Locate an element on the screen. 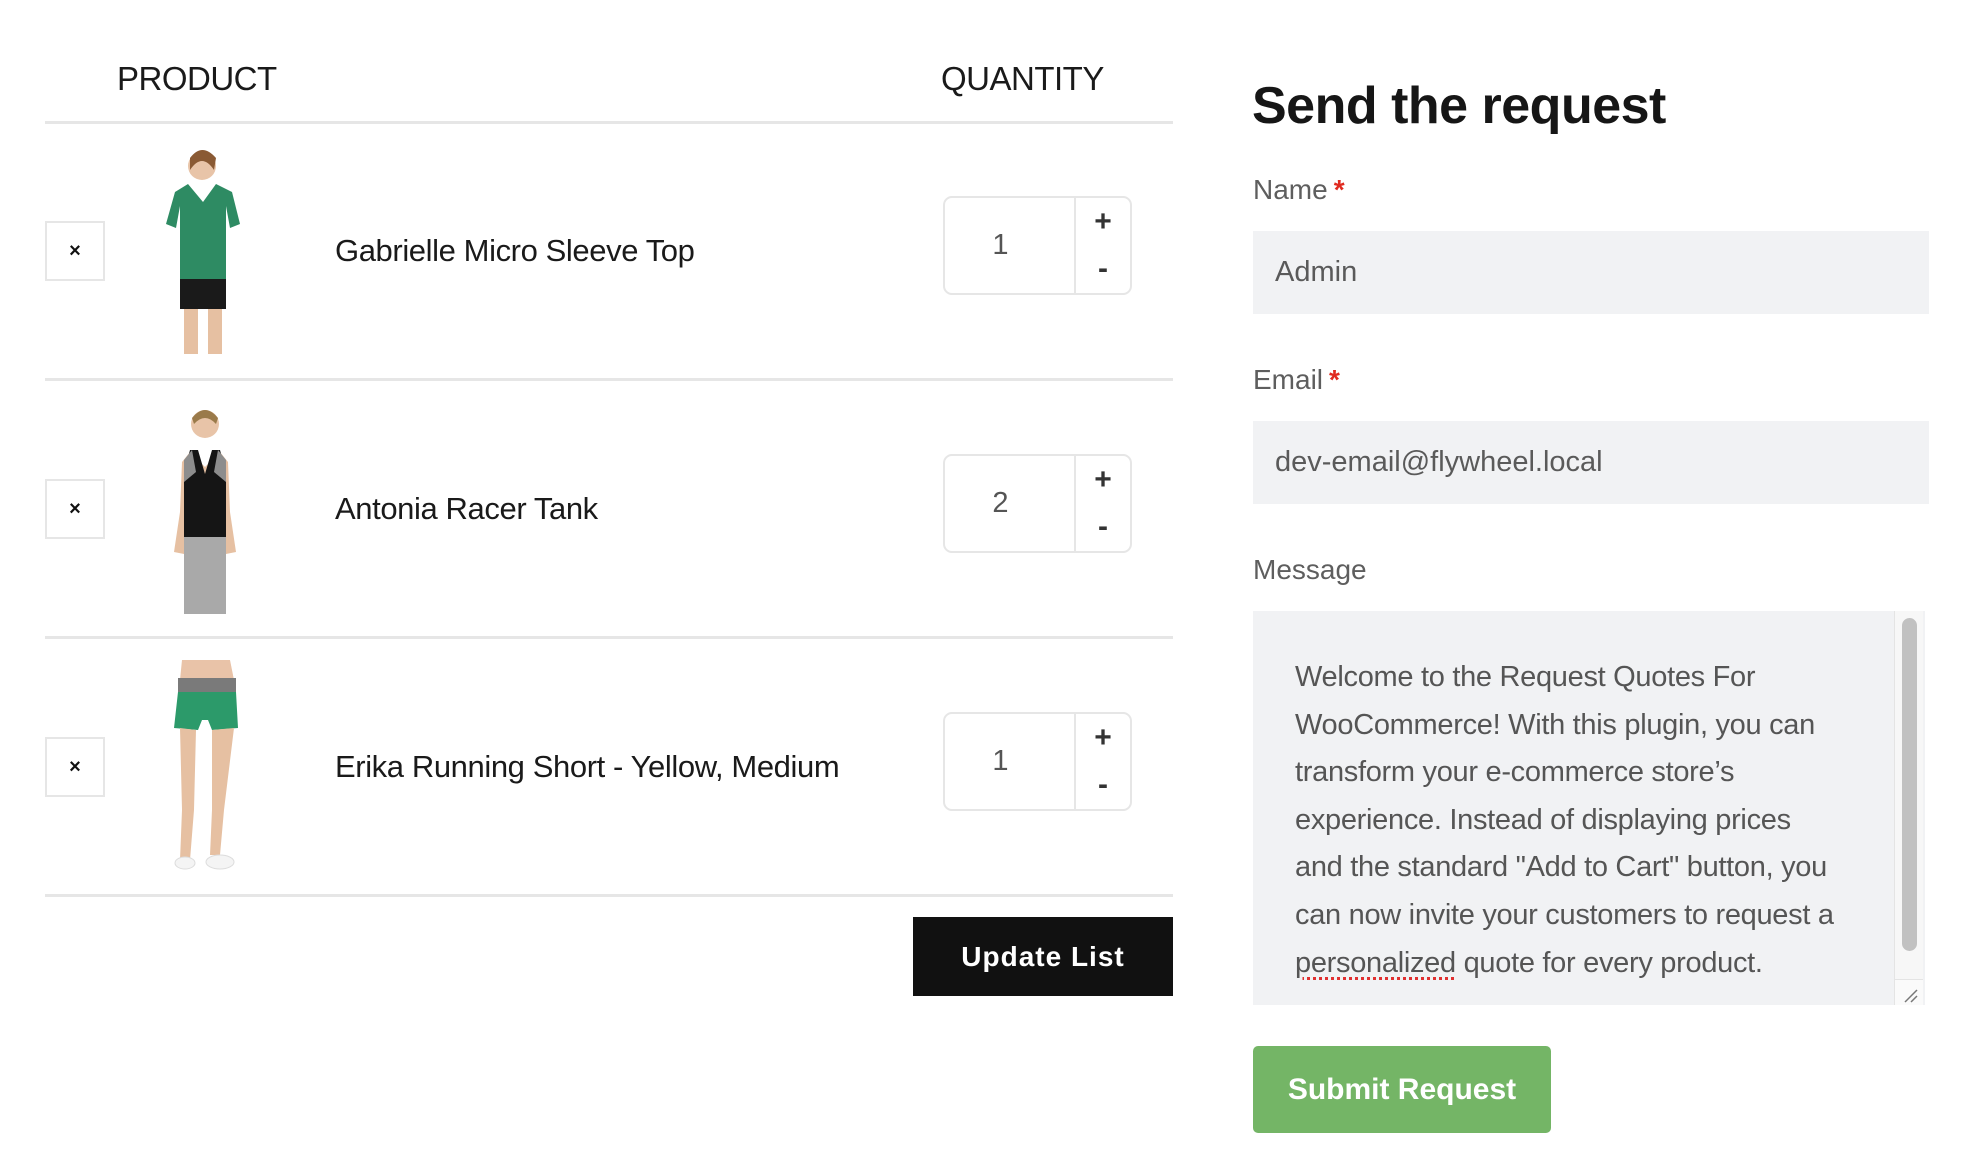 The image size is (1968, 1176). email-label-text: Email is located at coordinates (1288, 379).